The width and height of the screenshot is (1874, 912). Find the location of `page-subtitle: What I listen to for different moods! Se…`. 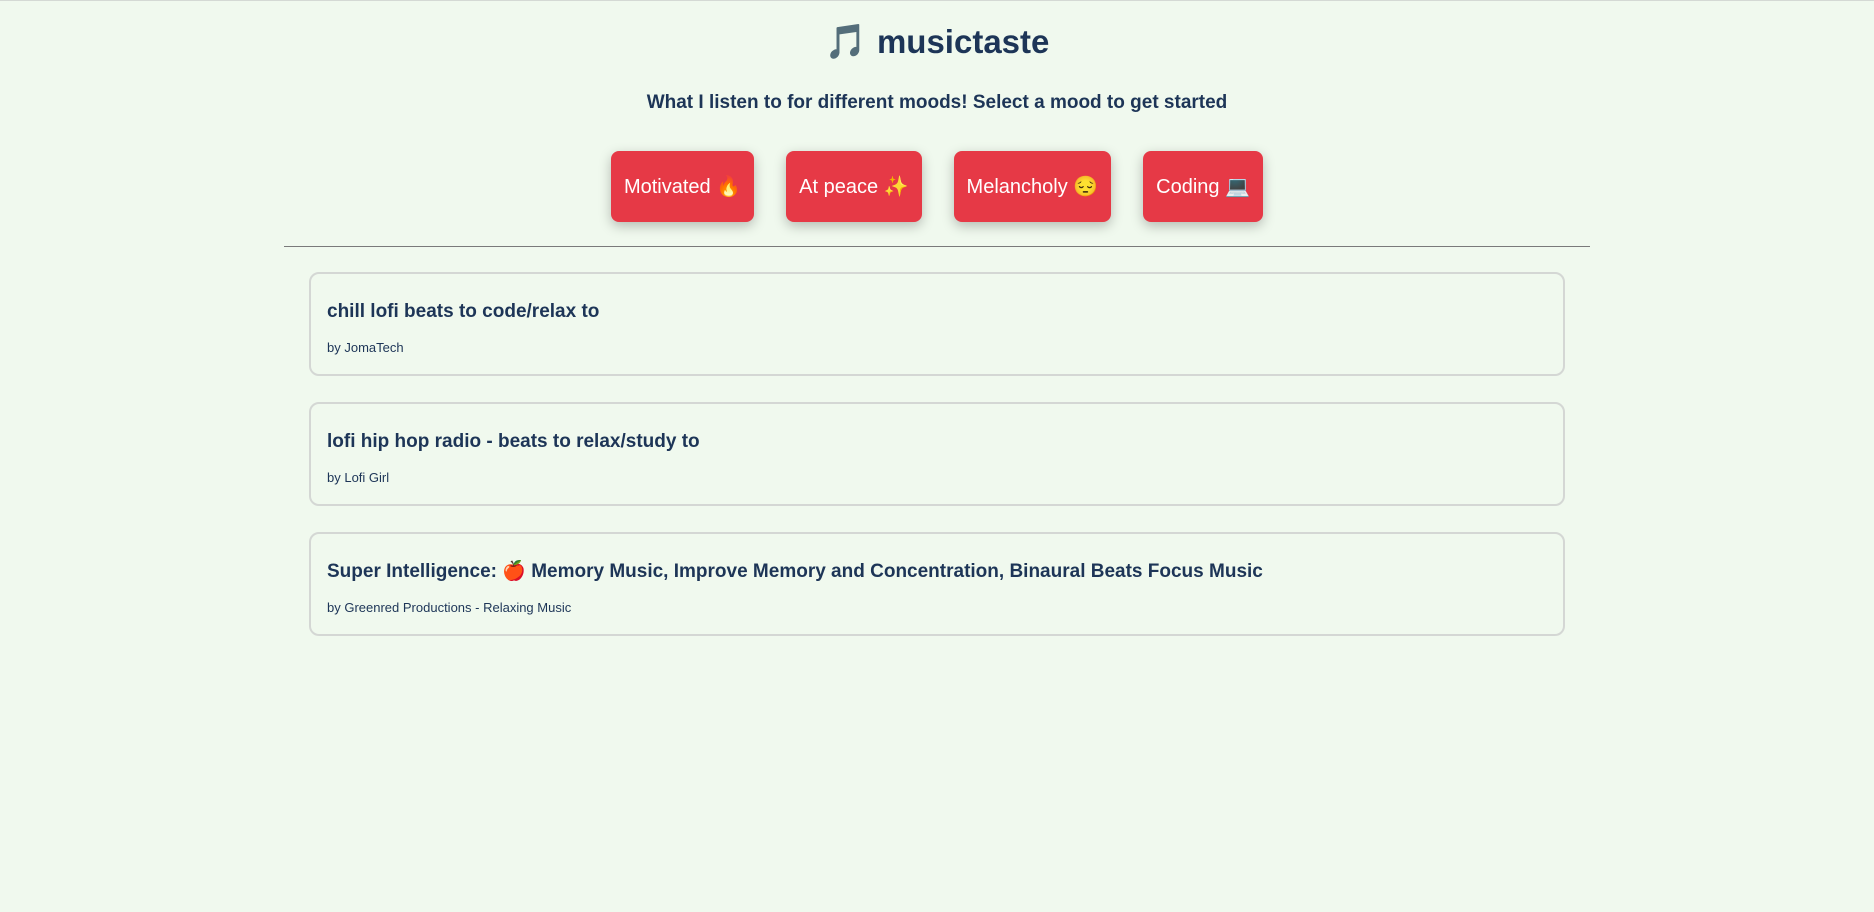

page-subtitle: What I listen to for different moods! Se… is located at coordinates (937, 102).